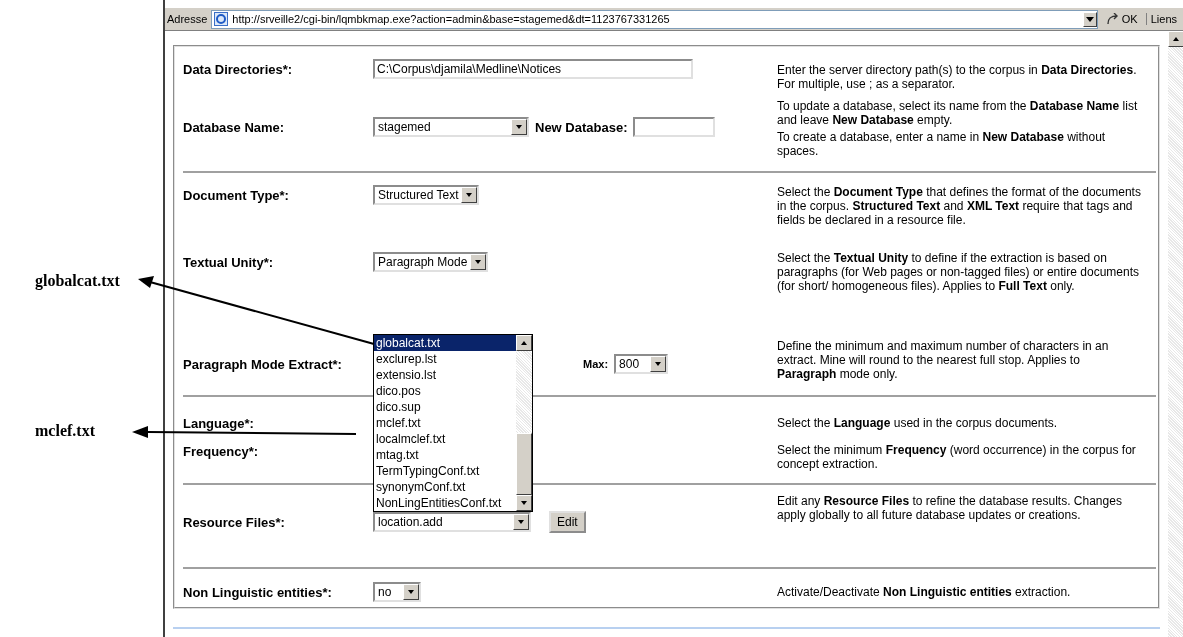  I want to click on help-text: Define the minimum and maximum number of characters in an extract. Mine will round to the nearest full stop. Applies to Paragraph mode only., so click(943, 360).